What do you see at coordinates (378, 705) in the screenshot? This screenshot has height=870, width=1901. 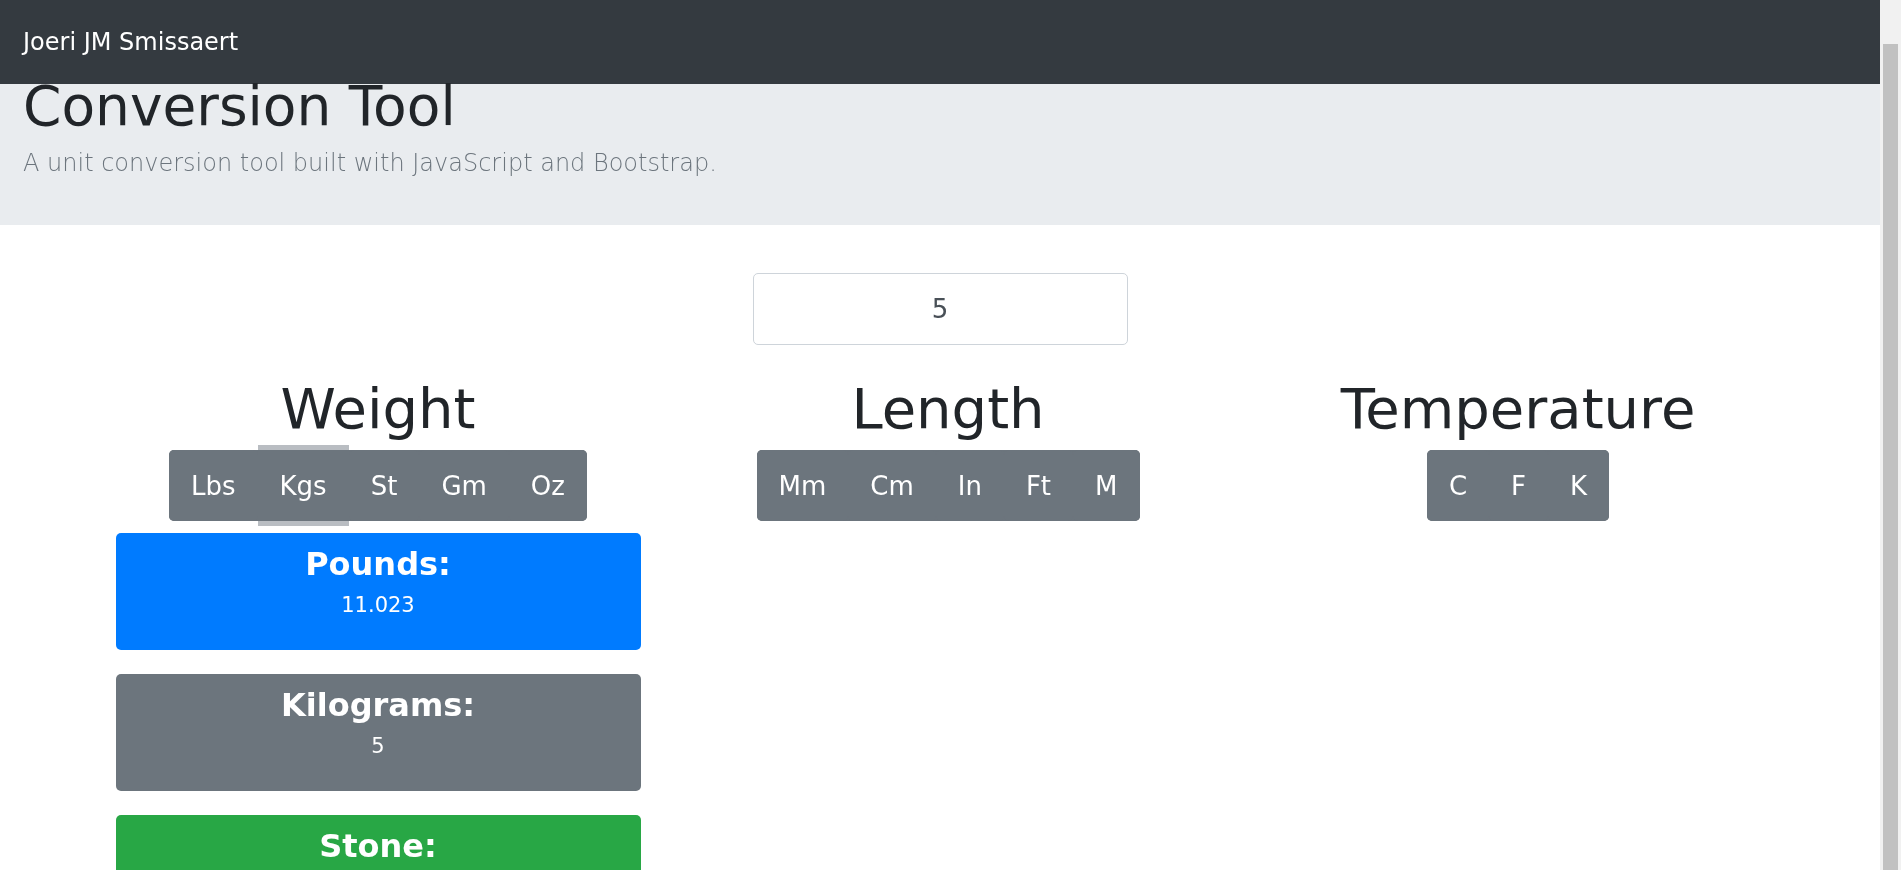 I see `result-label: Kilograms:` at bounding box center [378, 705].